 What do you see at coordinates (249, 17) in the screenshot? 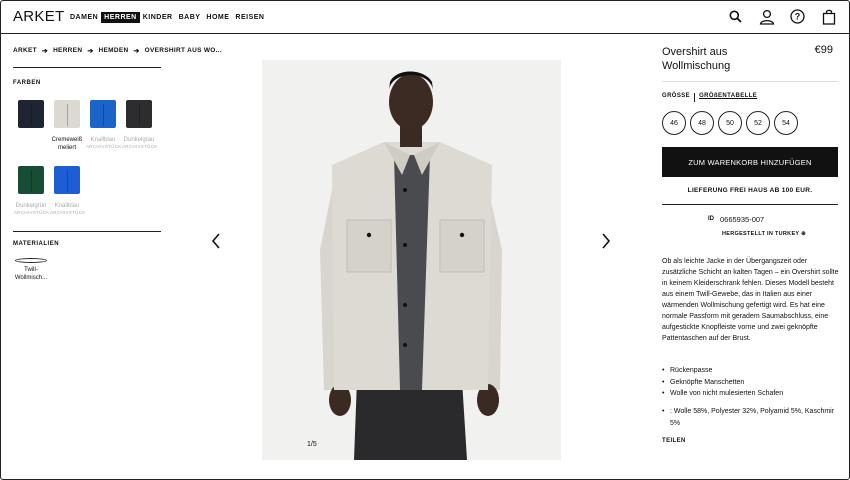
I see `nav-reisen: REISEN` at bounding box center [249, 17].